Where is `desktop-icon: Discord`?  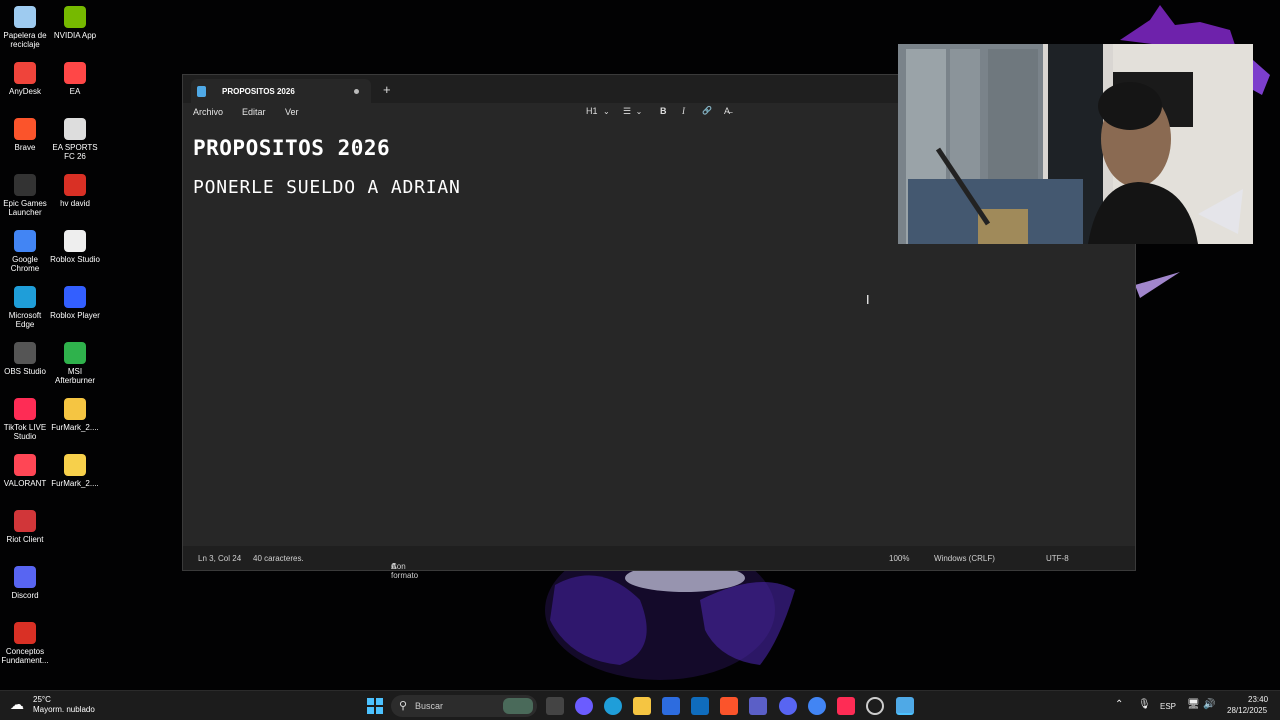
desktop-icon: Discord is located at coordinates (25, 583).